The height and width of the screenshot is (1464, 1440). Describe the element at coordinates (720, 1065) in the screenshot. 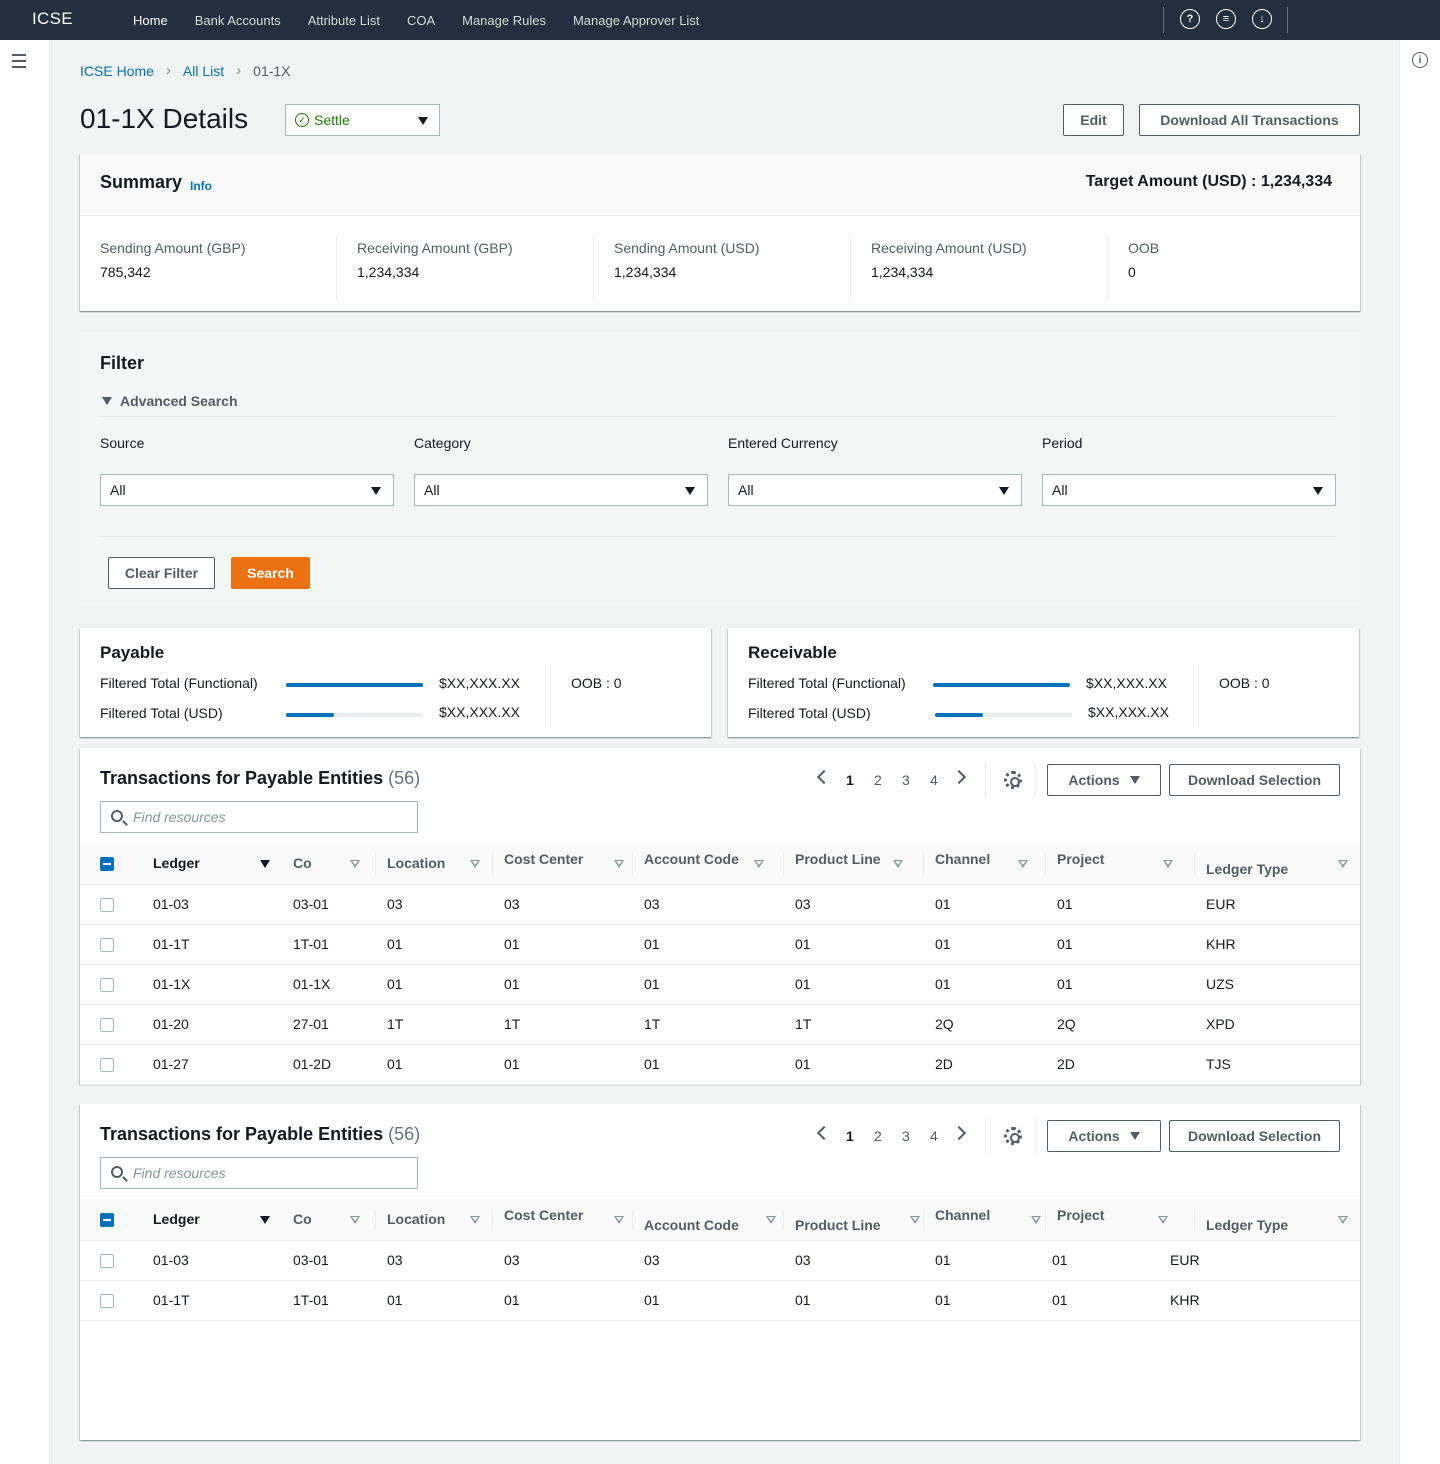

I see `table-row: 01-27 01-2D 01 01 01 01 2D 2D TJS` at that location.